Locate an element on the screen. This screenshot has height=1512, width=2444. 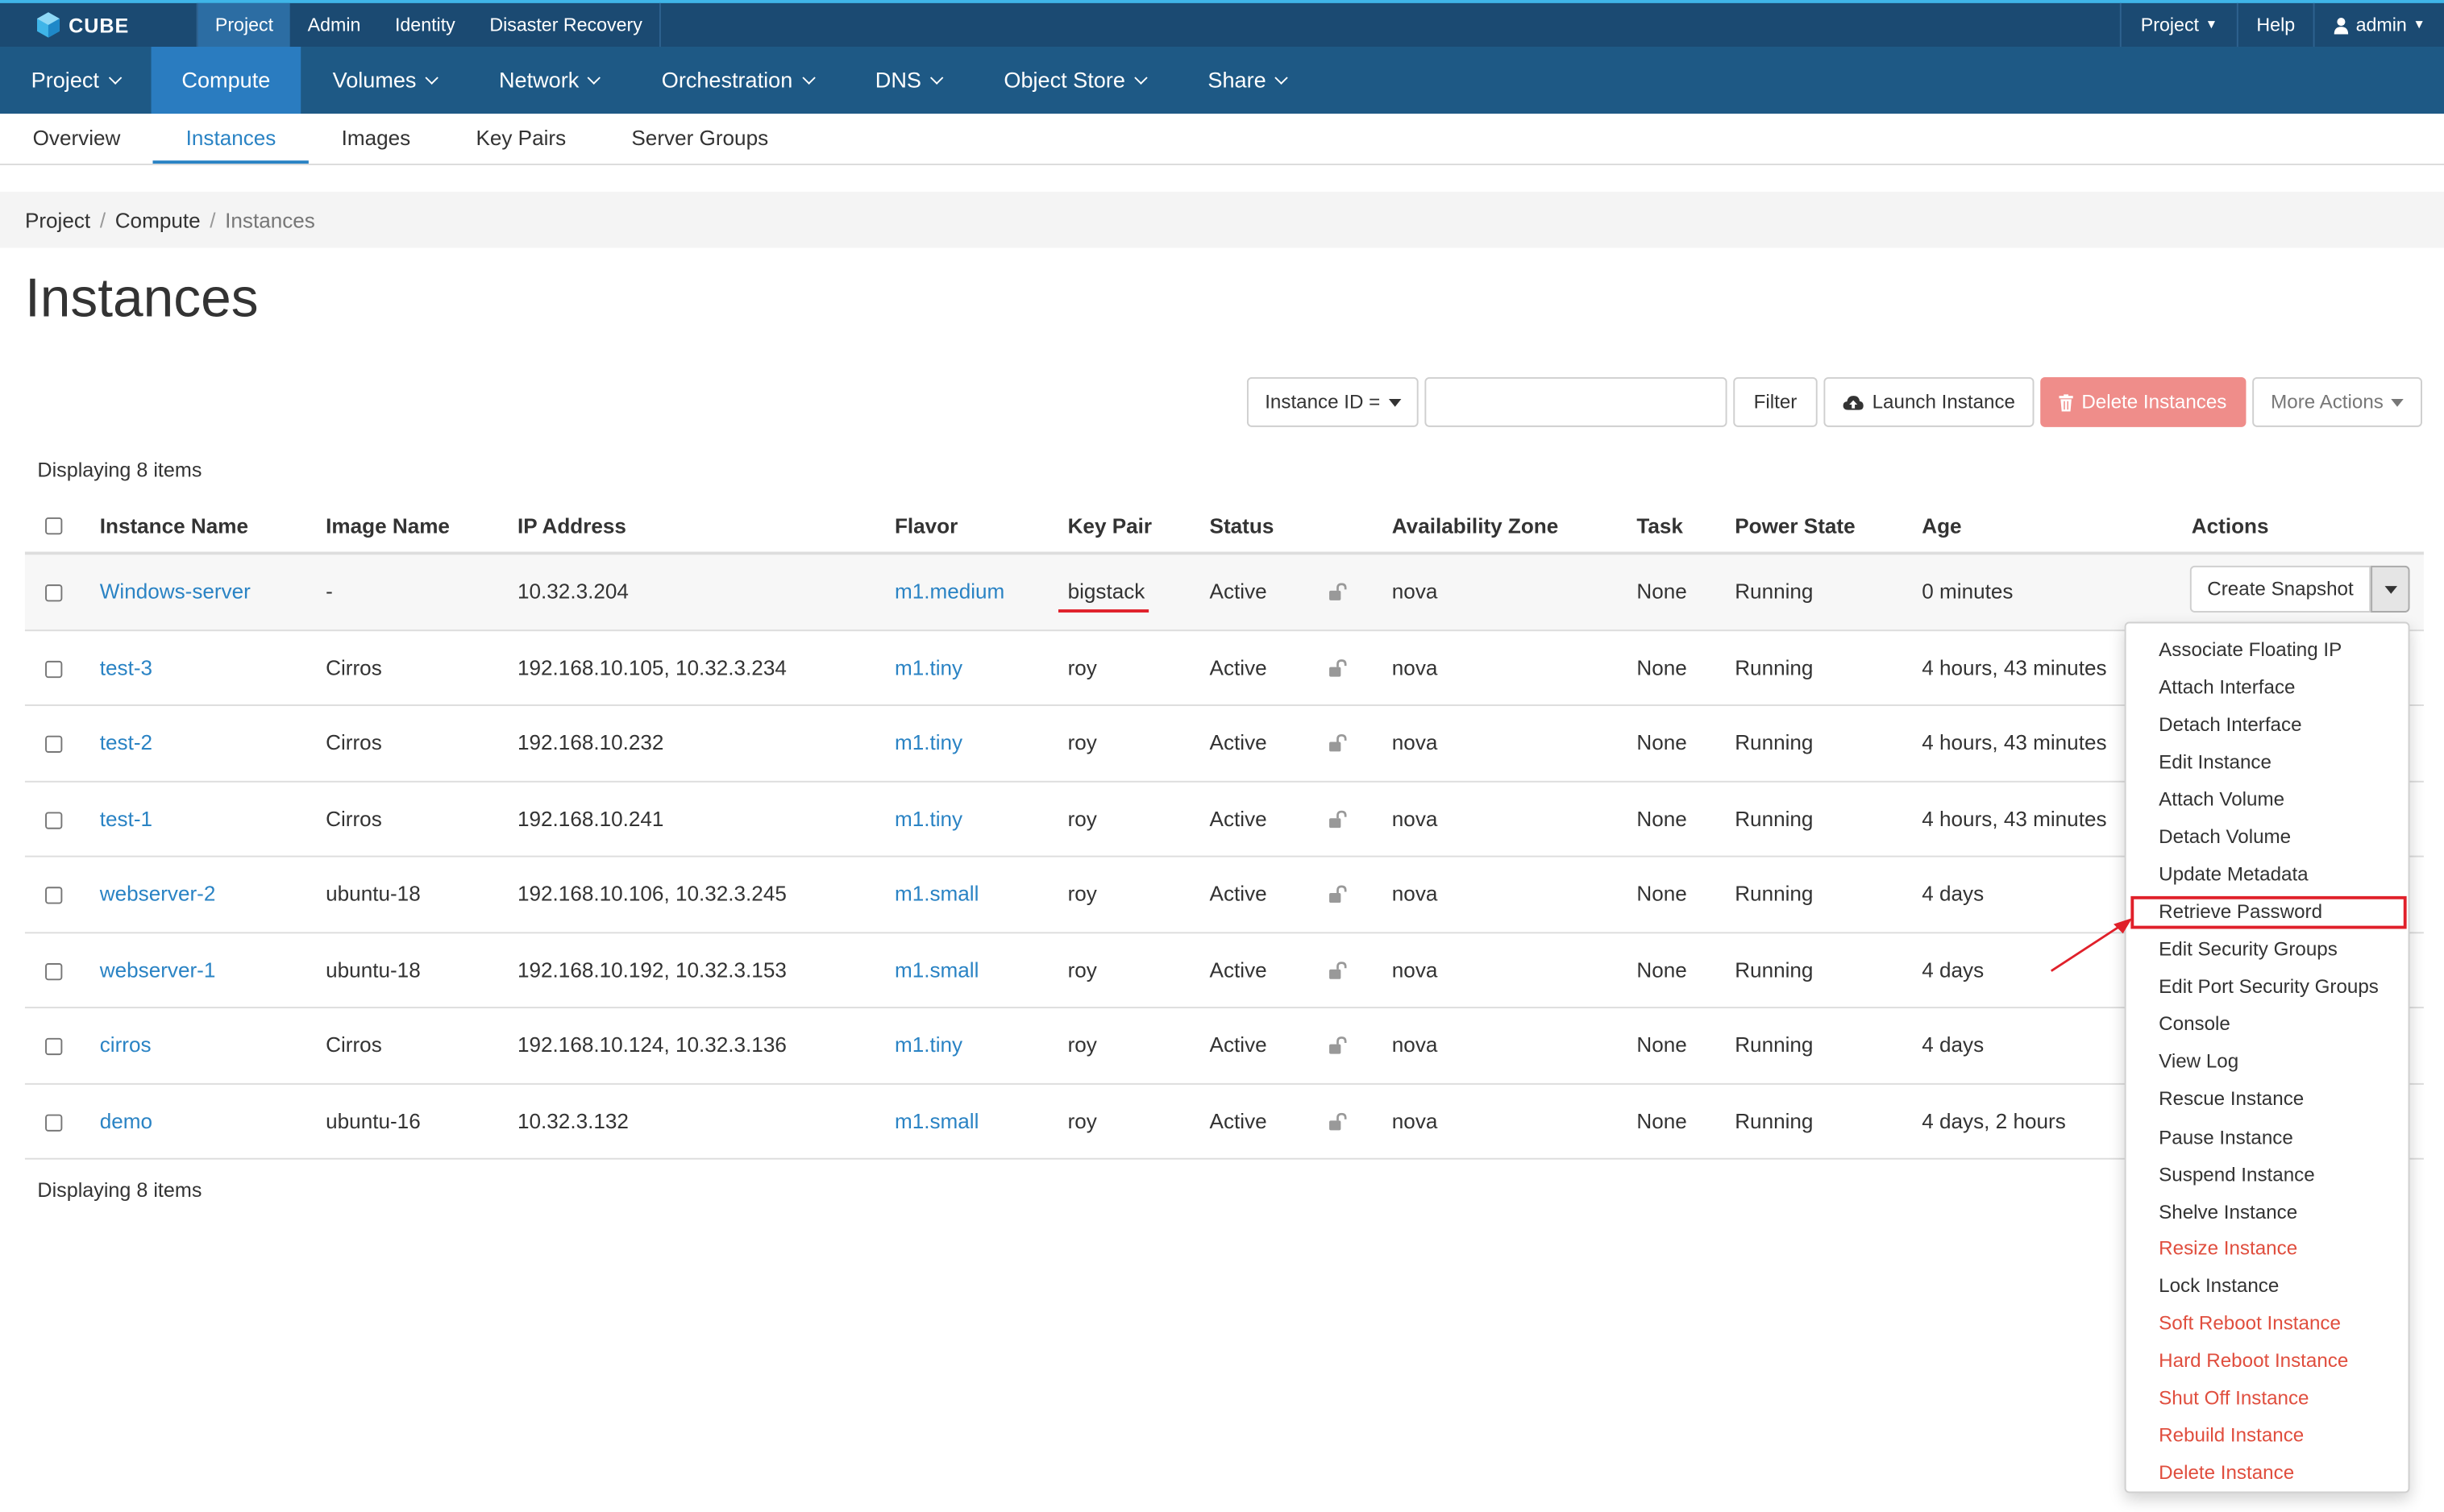
breadcrumb-project: Project is located at coordinates (58, 219).